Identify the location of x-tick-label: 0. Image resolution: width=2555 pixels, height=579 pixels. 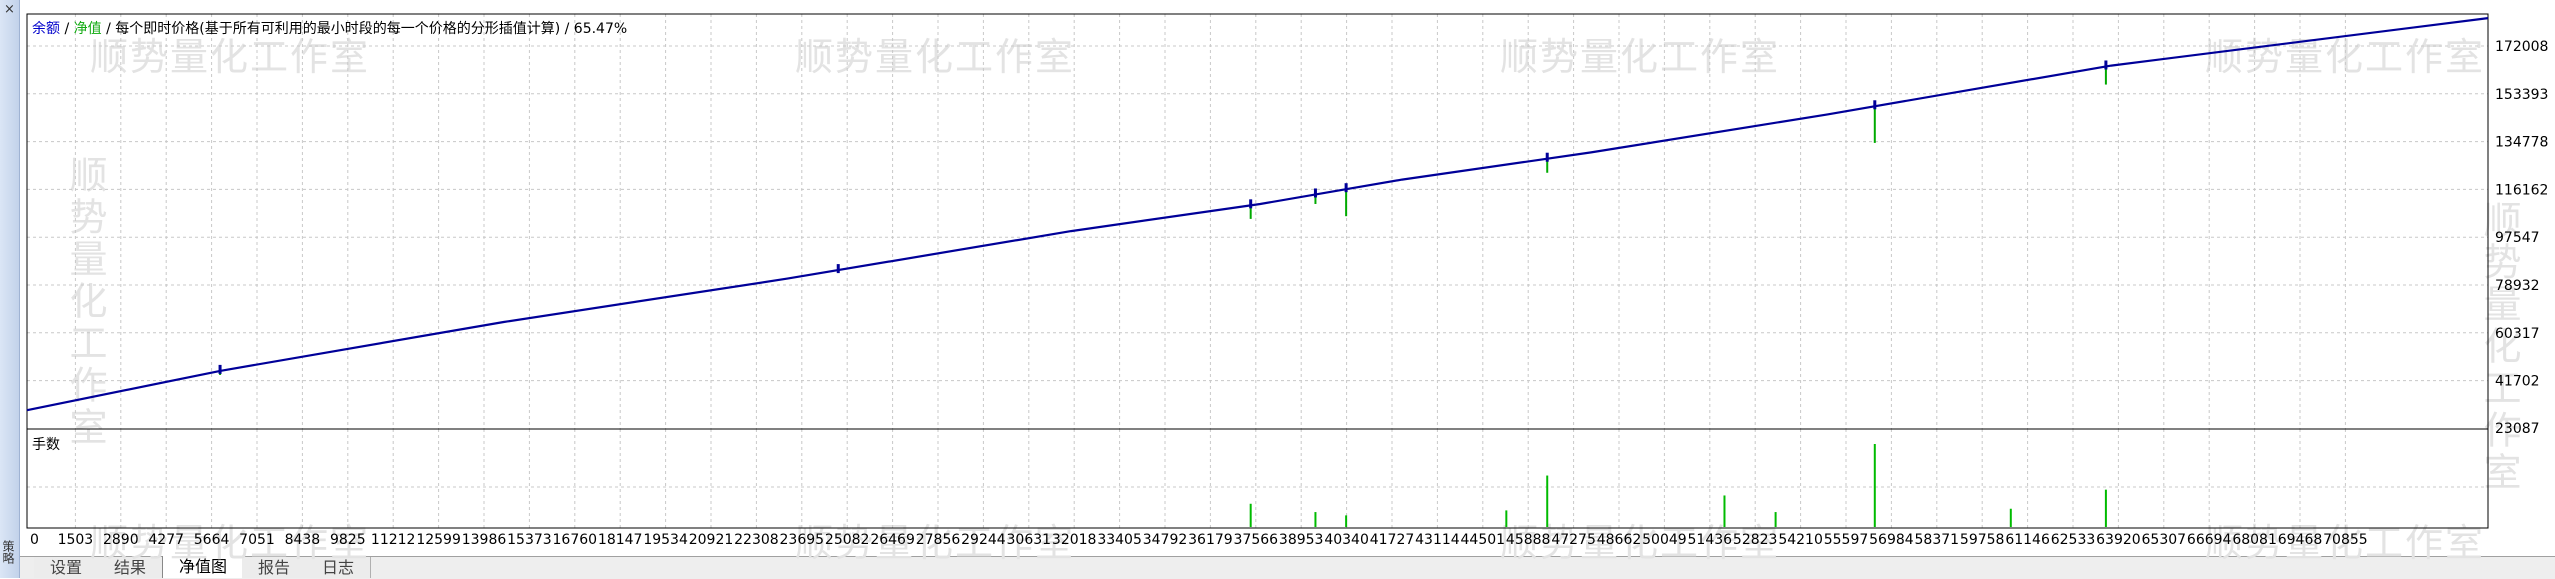
(34, 540).